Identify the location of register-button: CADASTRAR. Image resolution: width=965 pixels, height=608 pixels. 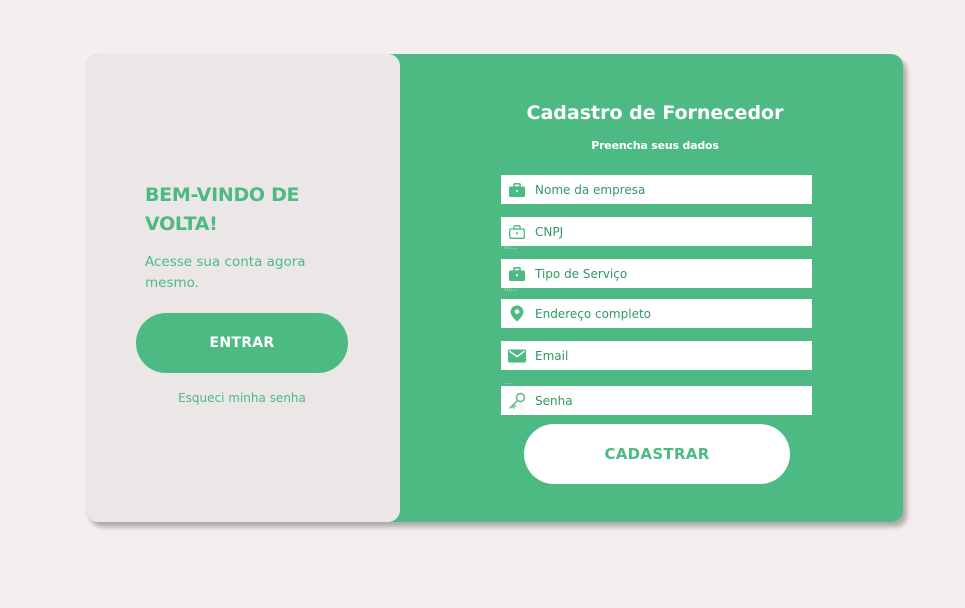
(657, 454).